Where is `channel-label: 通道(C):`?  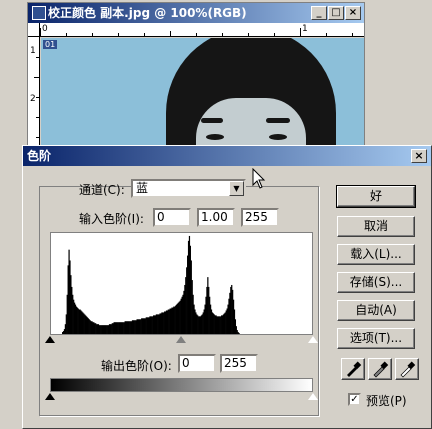
channel-label: 通道(C): is located at coordinates (102, 190).